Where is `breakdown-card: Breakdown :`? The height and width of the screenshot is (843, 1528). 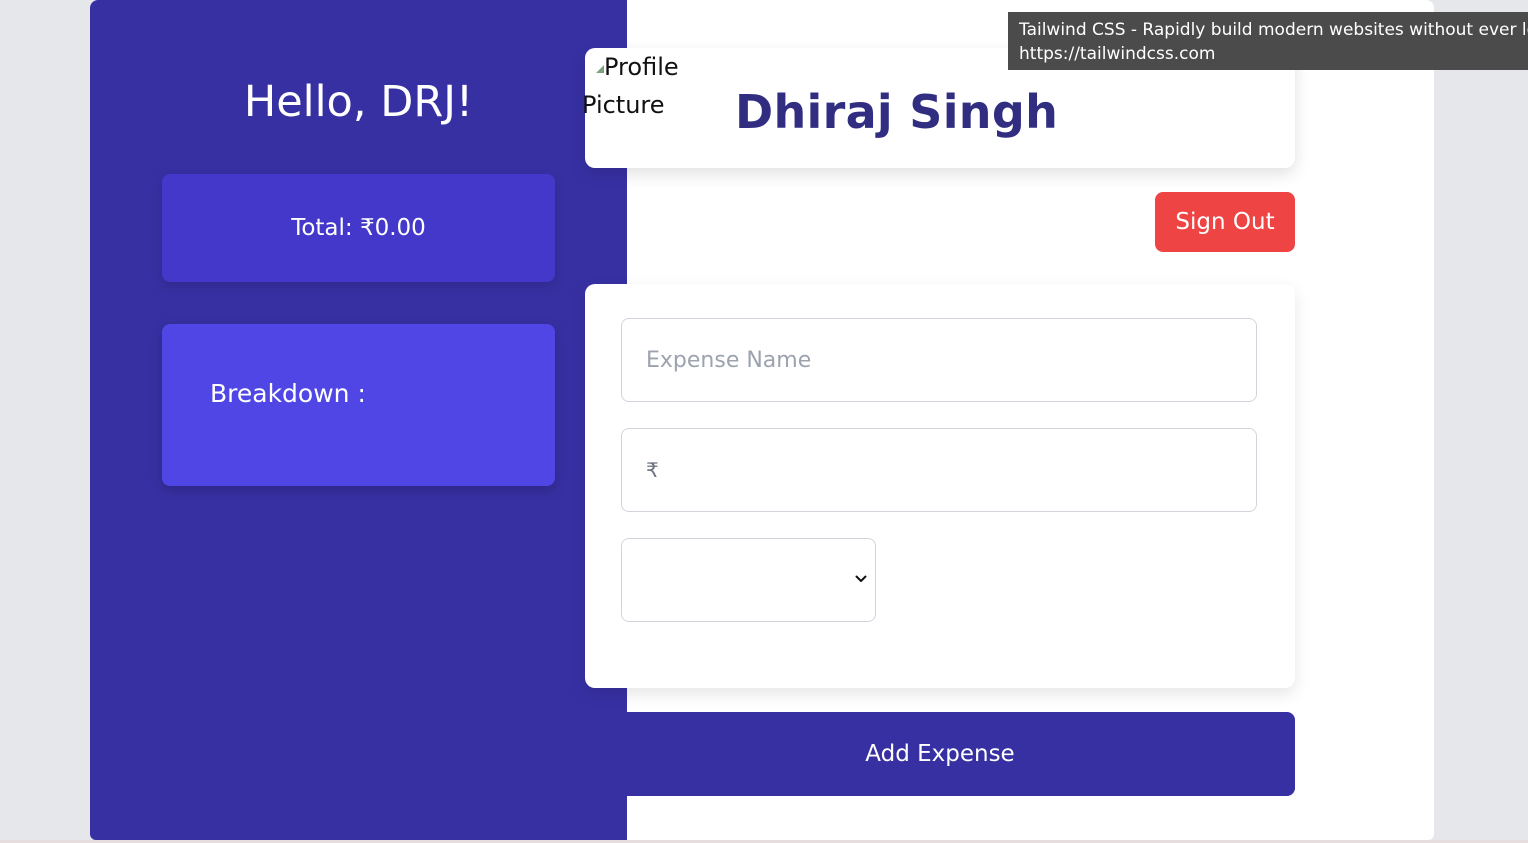 breakdown-card: Breakdown : is located at coordinates (358, 405).